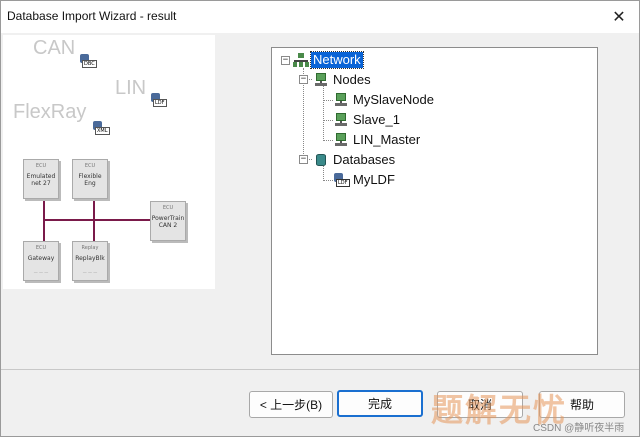 This screenshot has width=640, height=437. I want to click on ecu-node: ECU Flexible Eng, so click(90, 179).